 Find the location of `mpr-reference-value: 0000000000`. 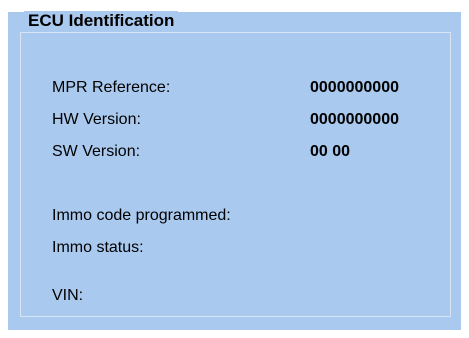

mpr-reference-value: 0000000000 is located at coordinates (354, 87).